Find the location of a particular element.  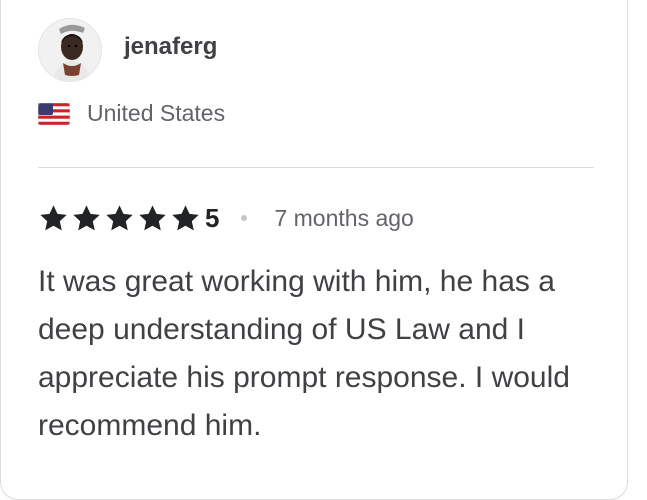

avatar-photo-icon is located at coordinates (70, 50).